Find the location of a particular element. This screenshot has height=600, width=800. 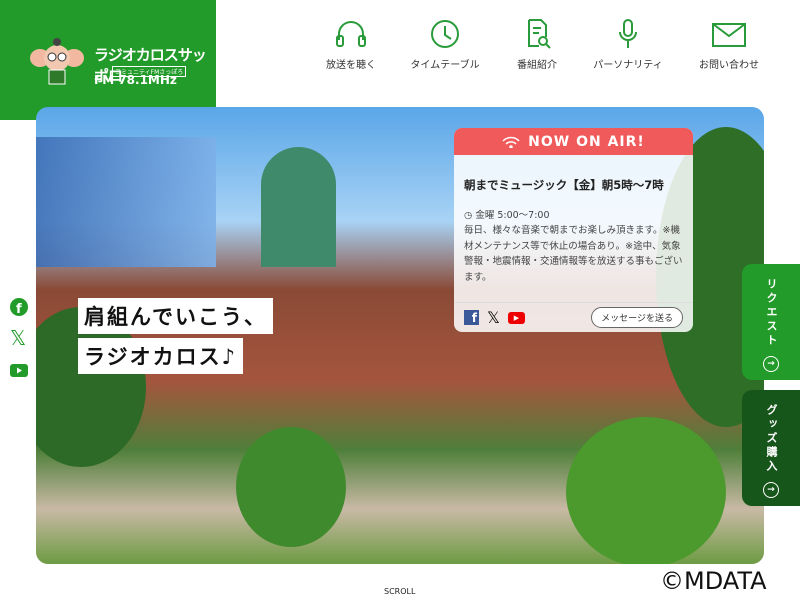

headphones-icon is located at coordinates (351, 34).